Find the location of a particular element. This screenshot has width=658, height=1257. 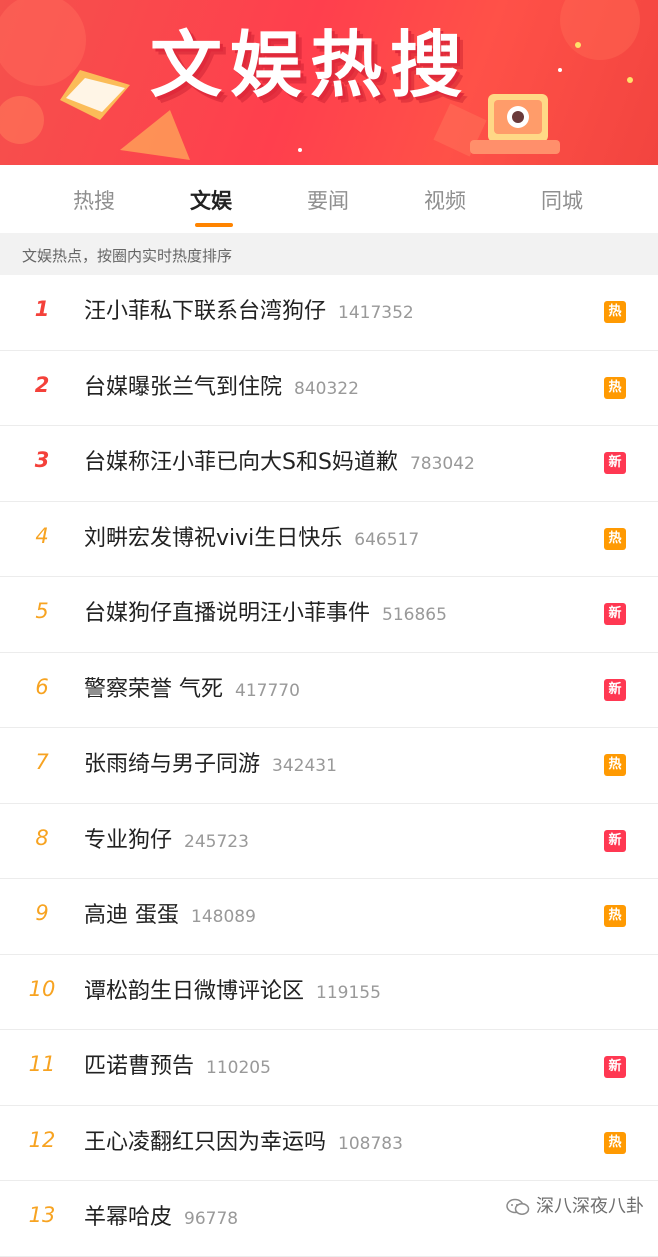

item-text: 高迪 蛋蛋 148089 is located at coordinates (170, 913).